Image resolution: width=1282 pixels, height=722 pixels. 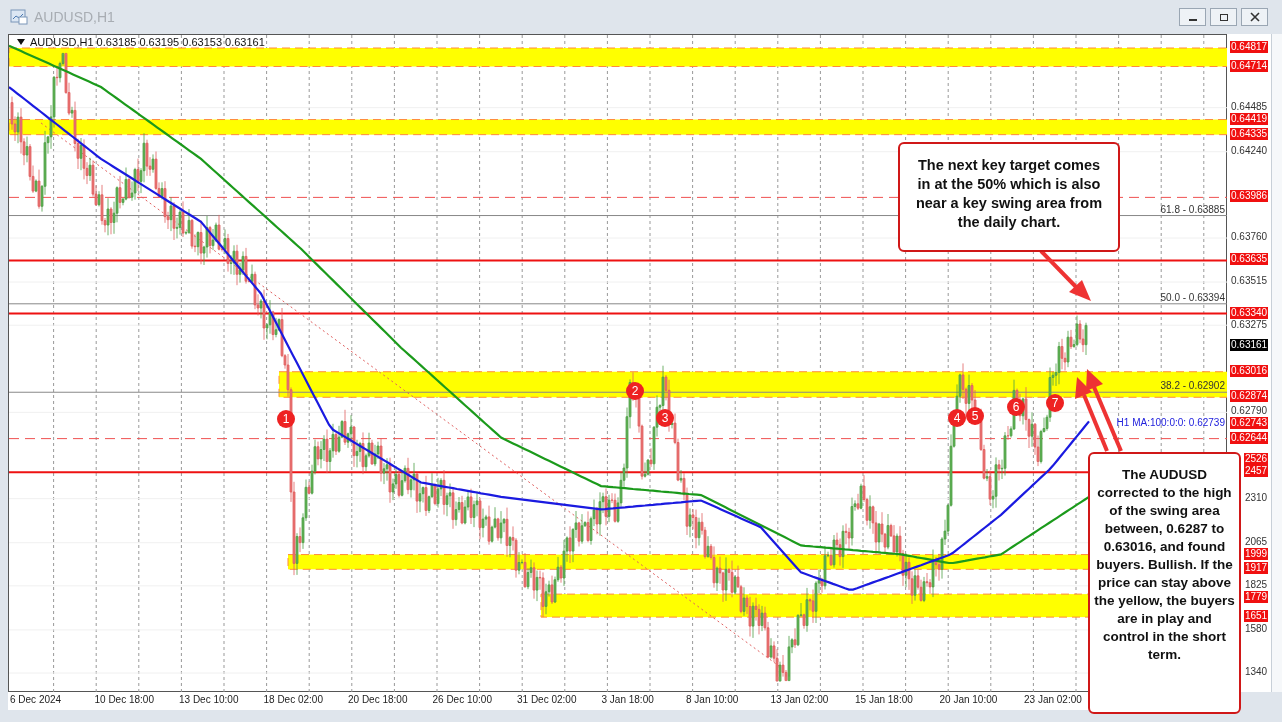 I want to click on price-label: 0.63760, so click(x=1249, y=237).